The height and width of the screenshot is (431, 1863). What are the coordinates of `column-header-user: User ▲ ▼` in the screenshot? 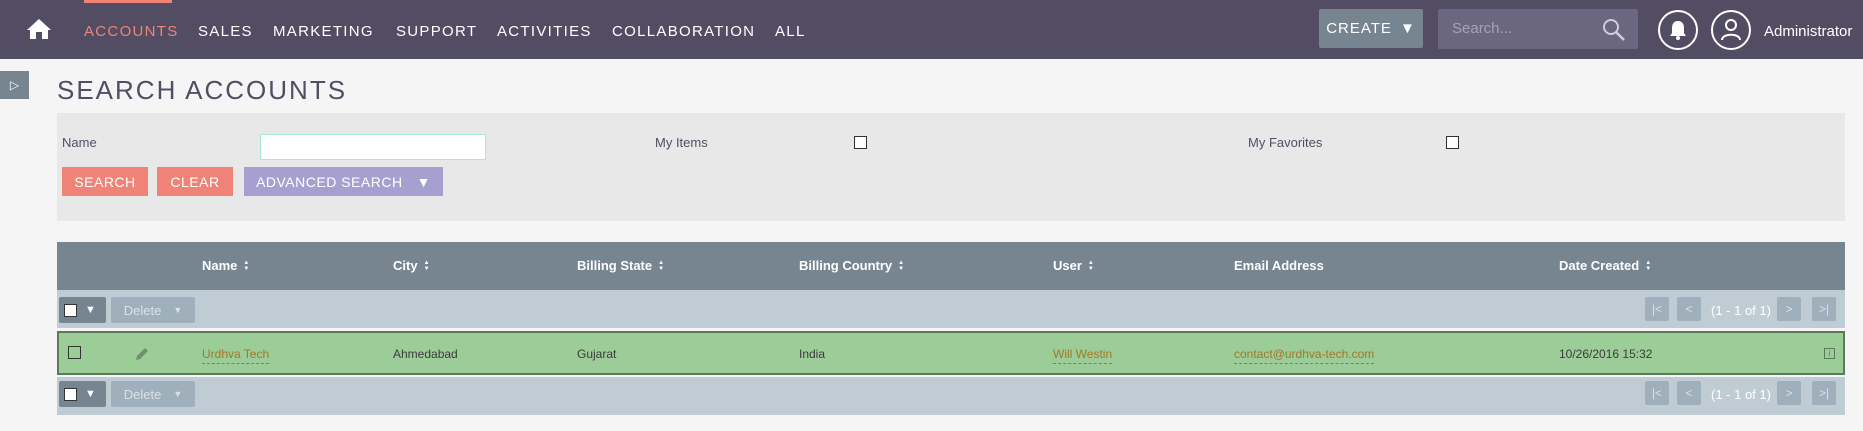 It's located at (1073, 265).